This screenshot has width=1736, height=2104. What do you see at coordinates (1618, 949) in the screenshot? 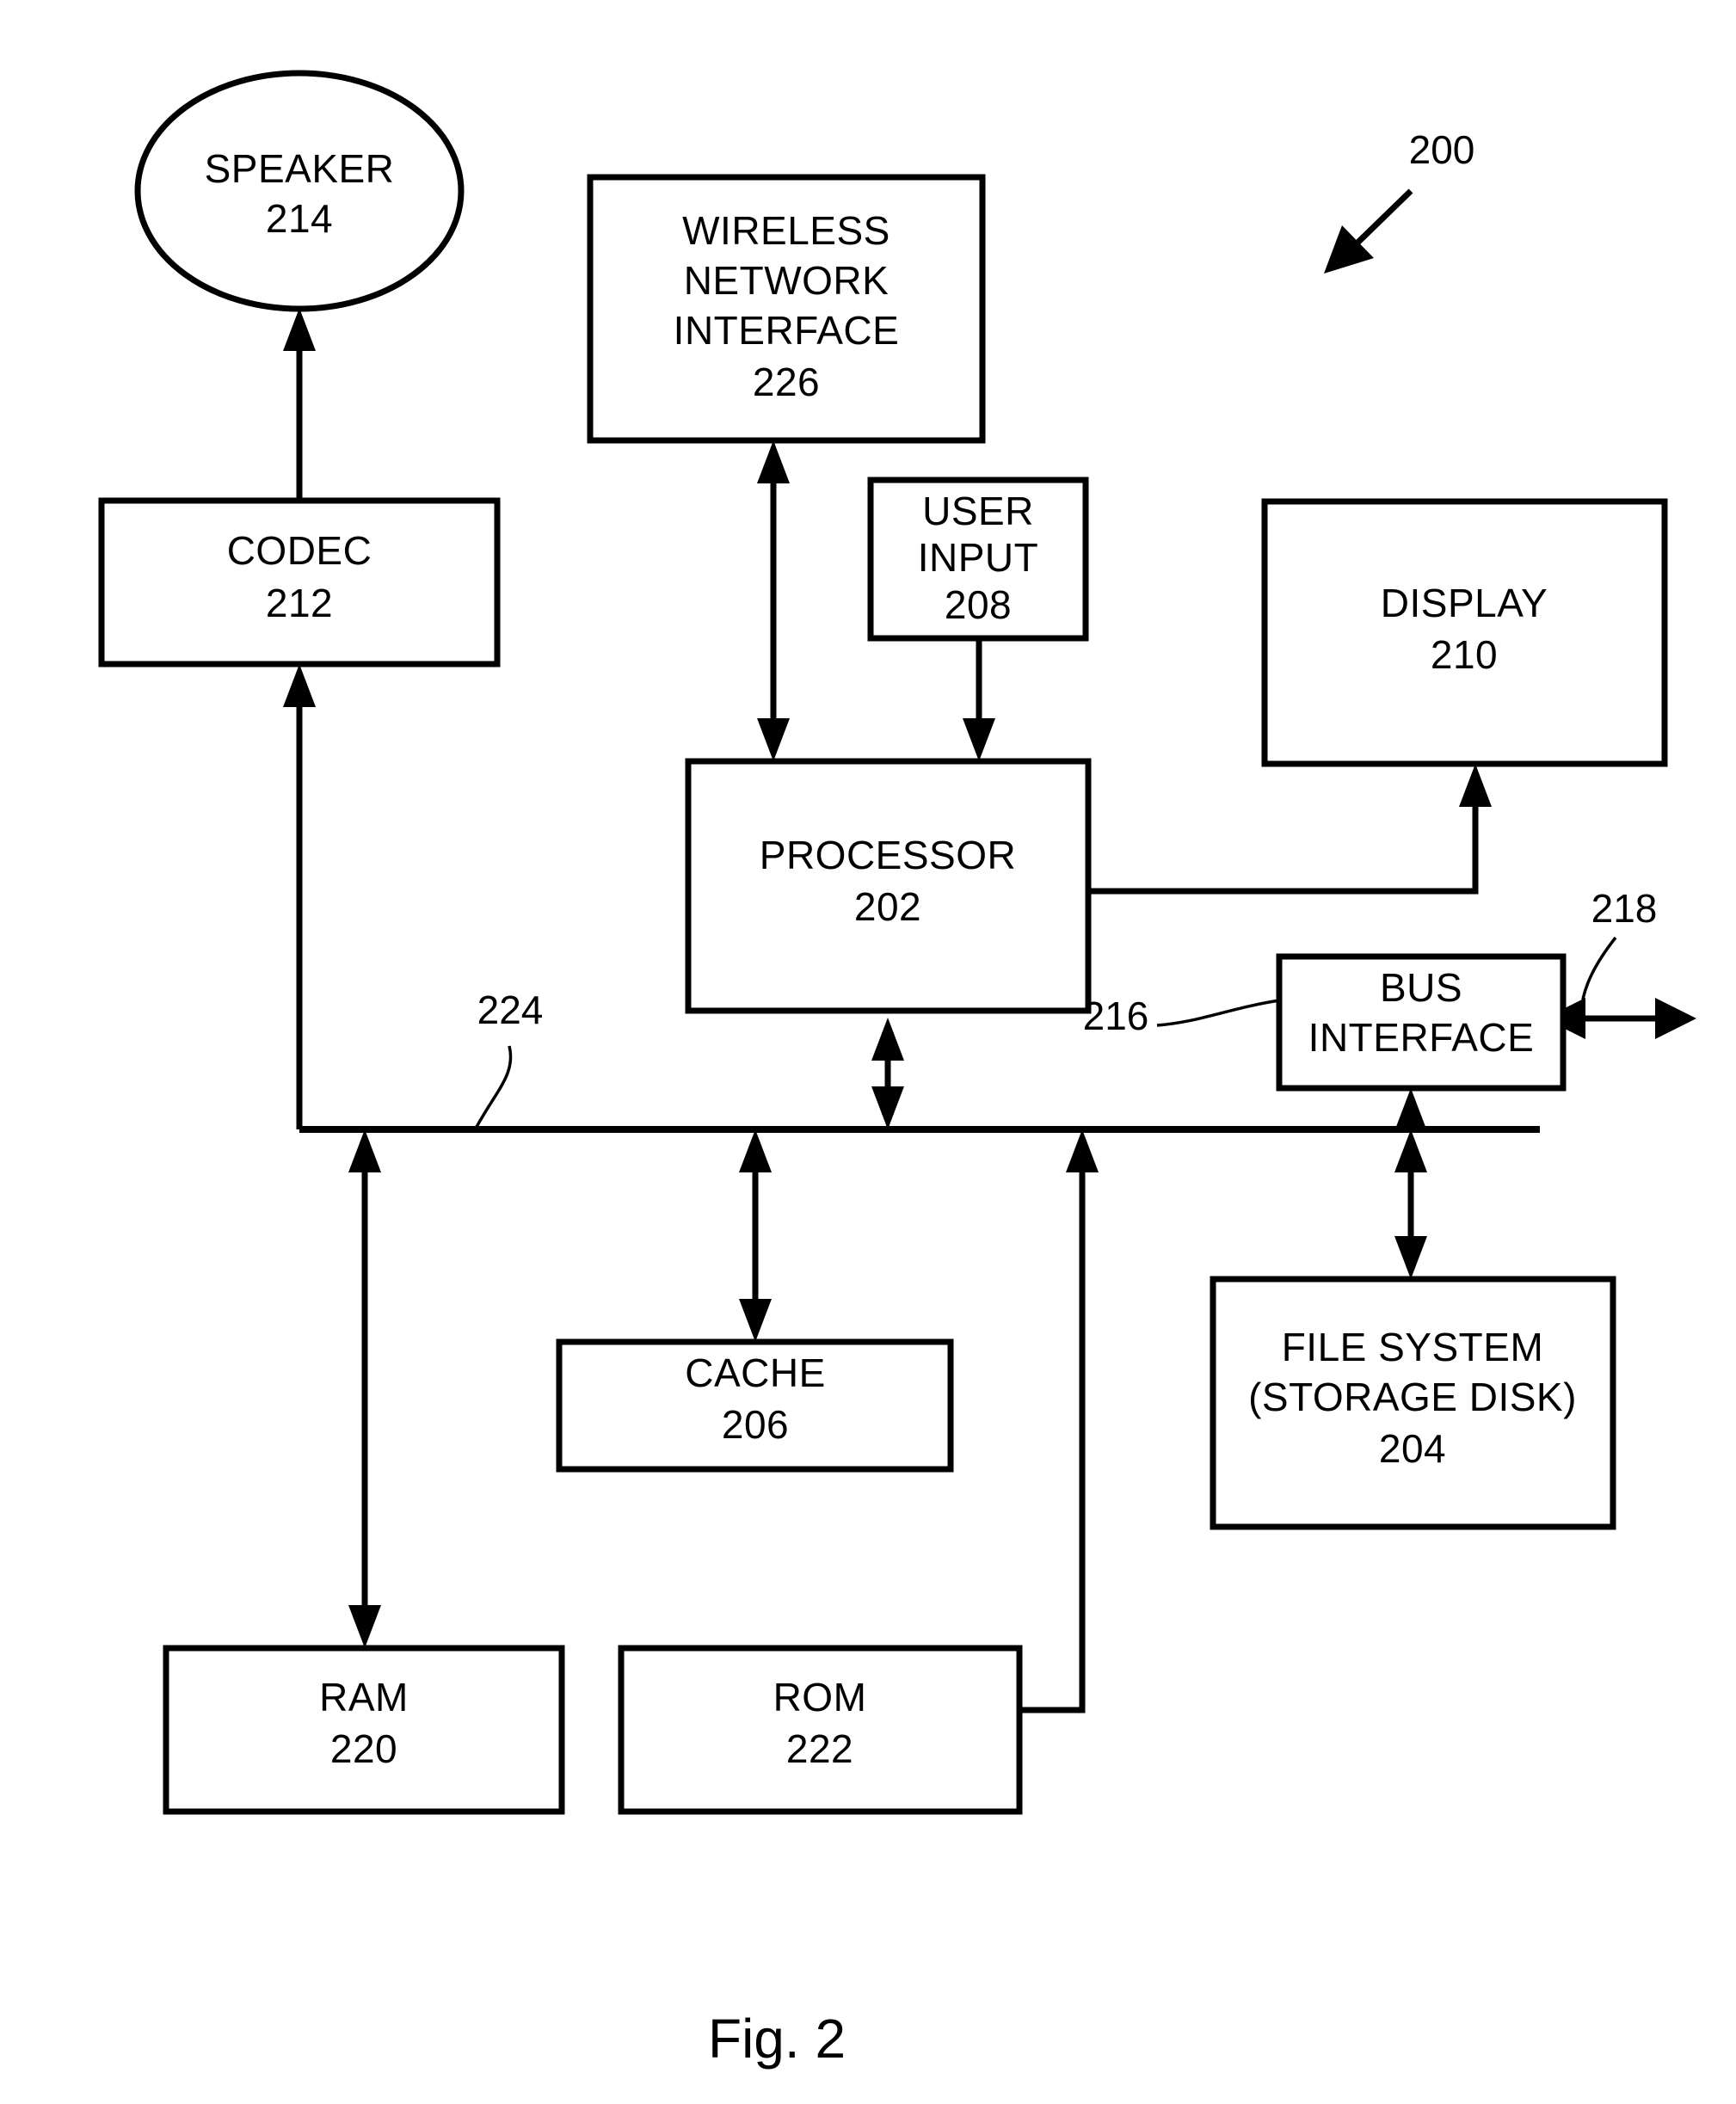
I see `reference-218: 218` at bounding box center [1618, 949].